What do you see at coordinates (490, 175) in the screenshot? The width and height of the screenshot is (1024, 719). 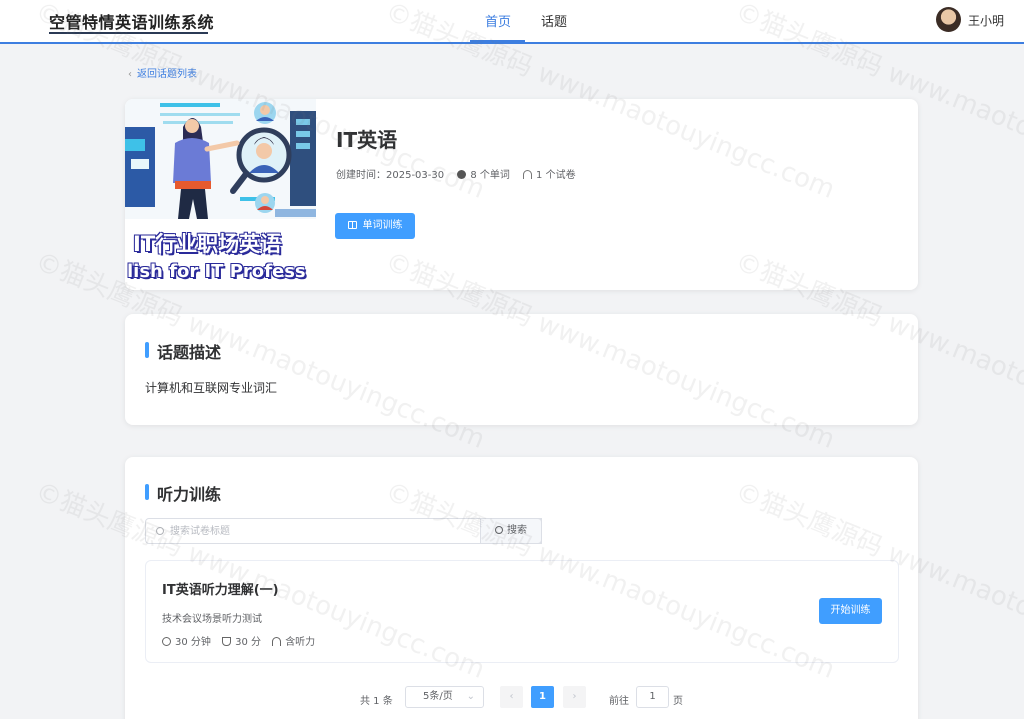 I see `word-count: 8 个单词` at bounding box center [490, 175].